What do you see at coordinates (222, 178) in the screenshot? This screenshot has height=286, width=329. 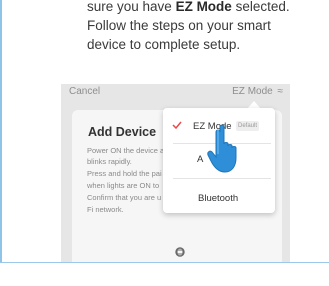 I see `menu-divider` at bounding box center [222, 178].